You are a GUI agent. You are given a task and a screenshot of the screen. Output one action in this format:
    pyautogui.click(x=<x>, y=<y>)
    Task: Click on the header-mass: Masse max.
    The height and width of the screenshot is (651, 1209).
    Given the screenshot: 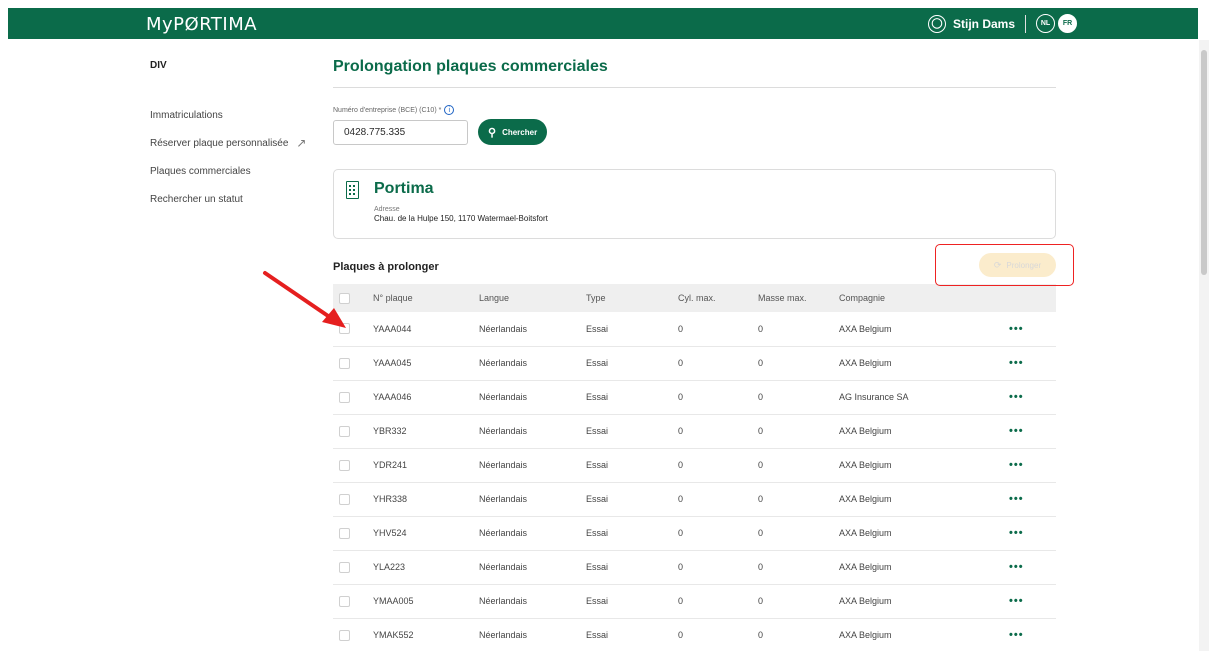 What is the action you would take?
    pyautogui.click(x=798, y=298)
    